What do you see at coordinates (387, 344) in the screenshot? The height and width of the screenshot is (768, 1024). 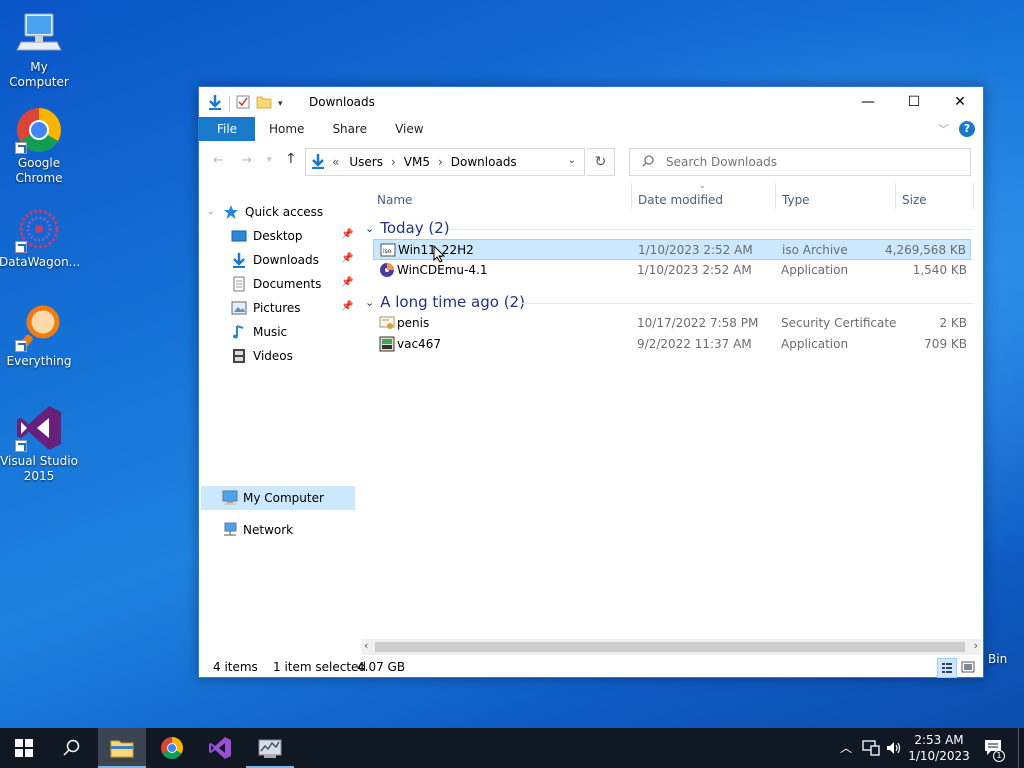 I see `application-icon` at bounding box center [387, 344].